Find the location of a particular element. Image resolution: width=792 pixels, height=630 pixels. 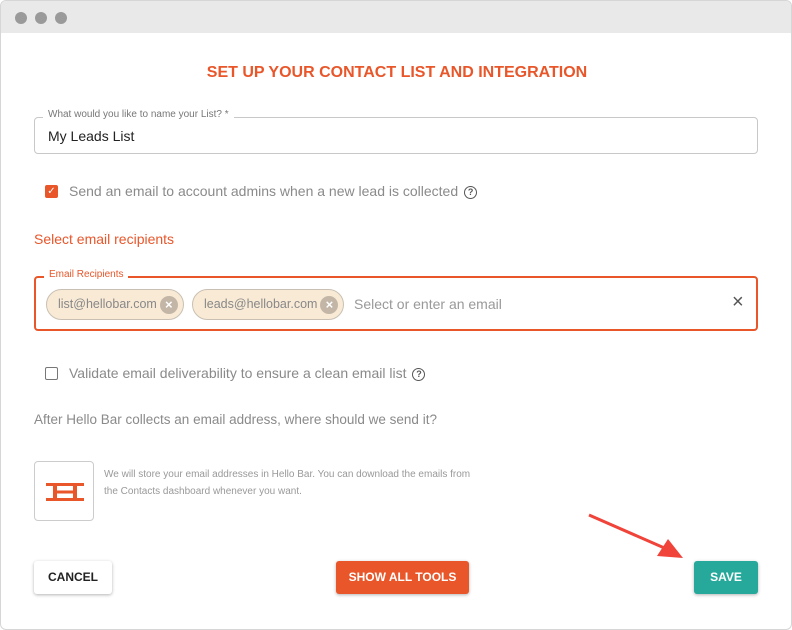

hello-bar-logo-icon is located at coordinates (65, 492).